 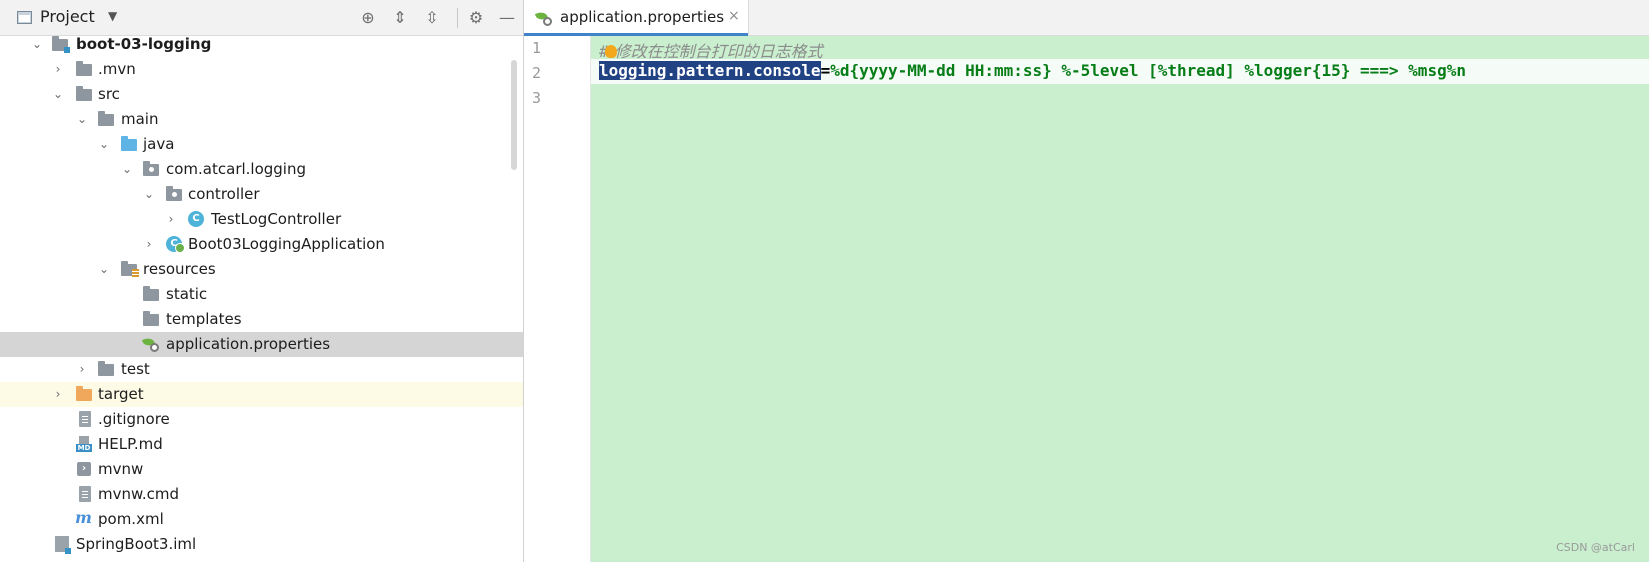 What do you see at coordinates (136, 544) in the screenshot?
I see `tree-item-label: SpringBoot3.iml` at bounding box center [136, 544].